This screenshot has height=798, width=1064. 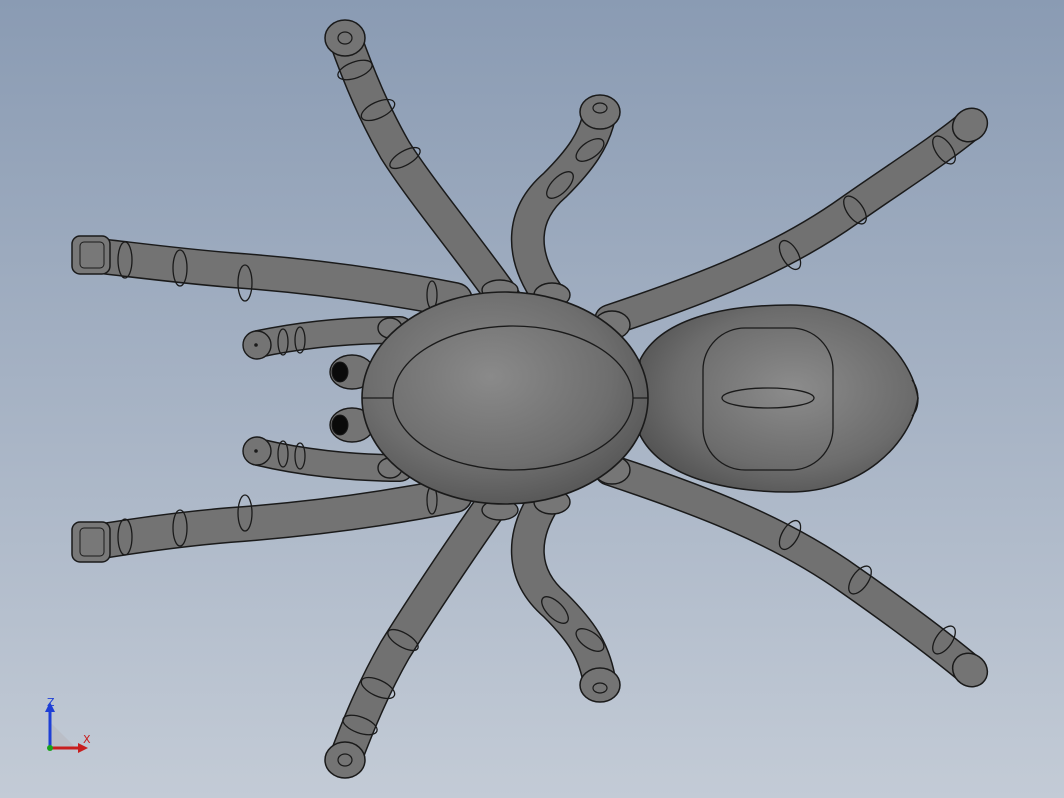 I want to click on abdomen, so click(x=779, y=398).